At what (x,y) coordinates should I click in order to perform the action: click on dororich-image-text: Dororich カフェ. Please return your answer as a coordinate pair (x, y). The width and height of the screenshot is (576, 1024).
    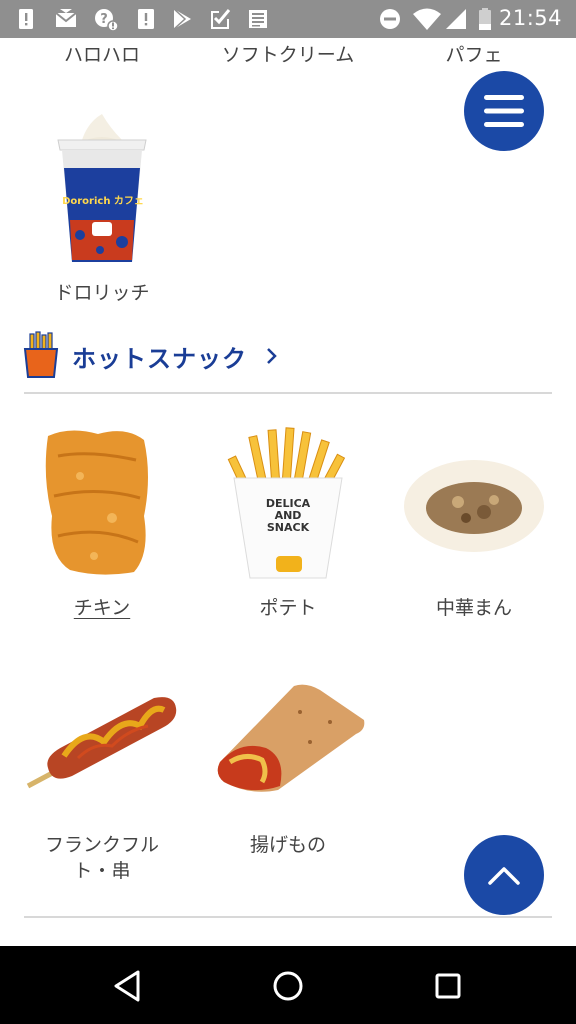
    Looking at the image, I should click on (103, 201).